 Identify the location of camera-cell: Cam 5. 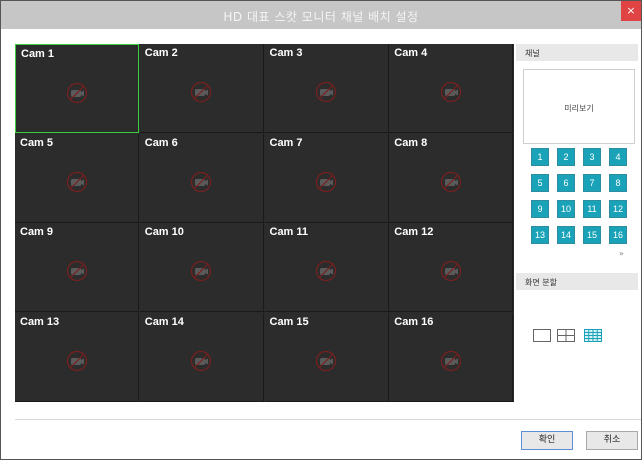
(77, 178).